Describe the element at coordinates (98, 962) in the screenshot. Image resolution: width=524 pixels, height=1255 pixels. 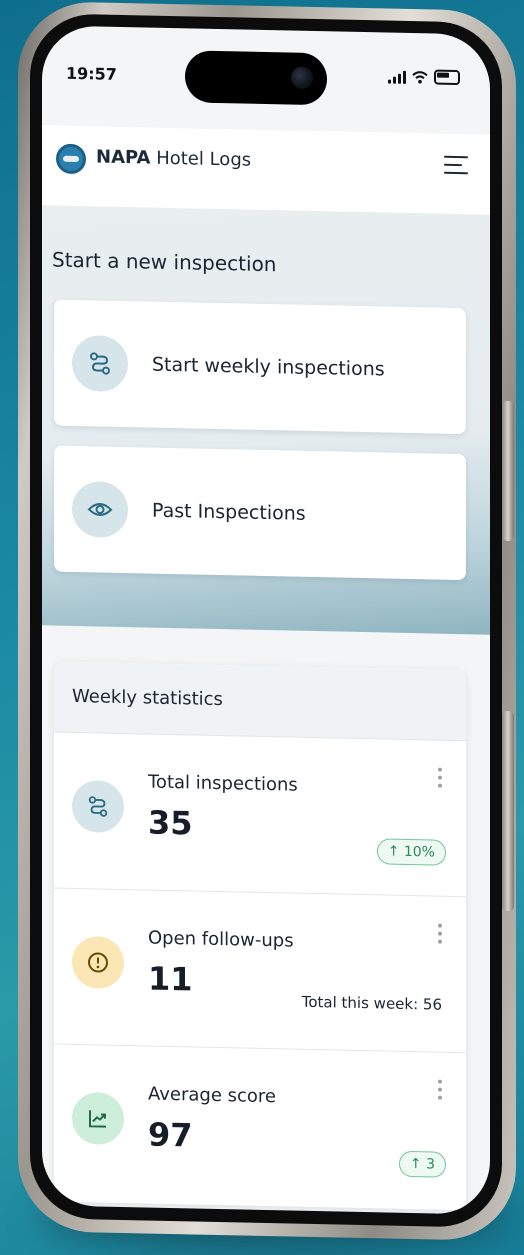
I see `alert-circle-icon` at that location.